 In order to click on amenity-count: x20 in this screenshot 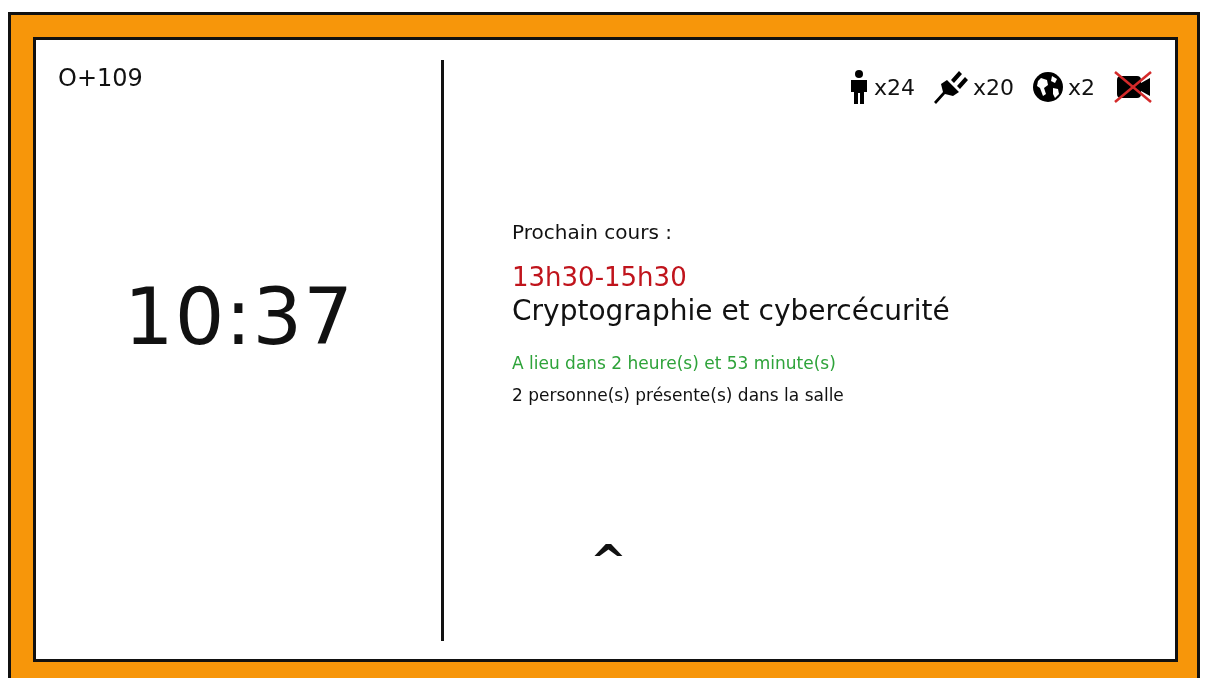, I will do `click(993, 87)`.